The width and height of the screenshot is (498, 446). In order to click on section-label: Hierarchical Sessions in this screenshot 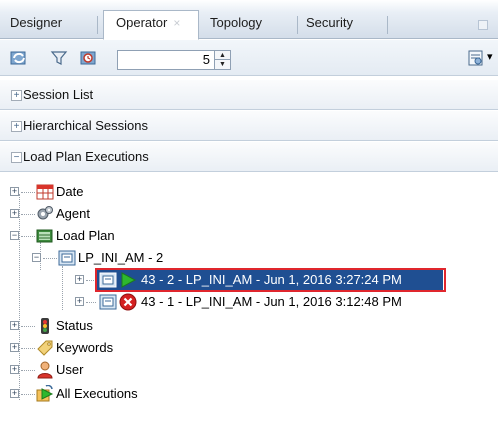, I will do `click(85, 125)`.